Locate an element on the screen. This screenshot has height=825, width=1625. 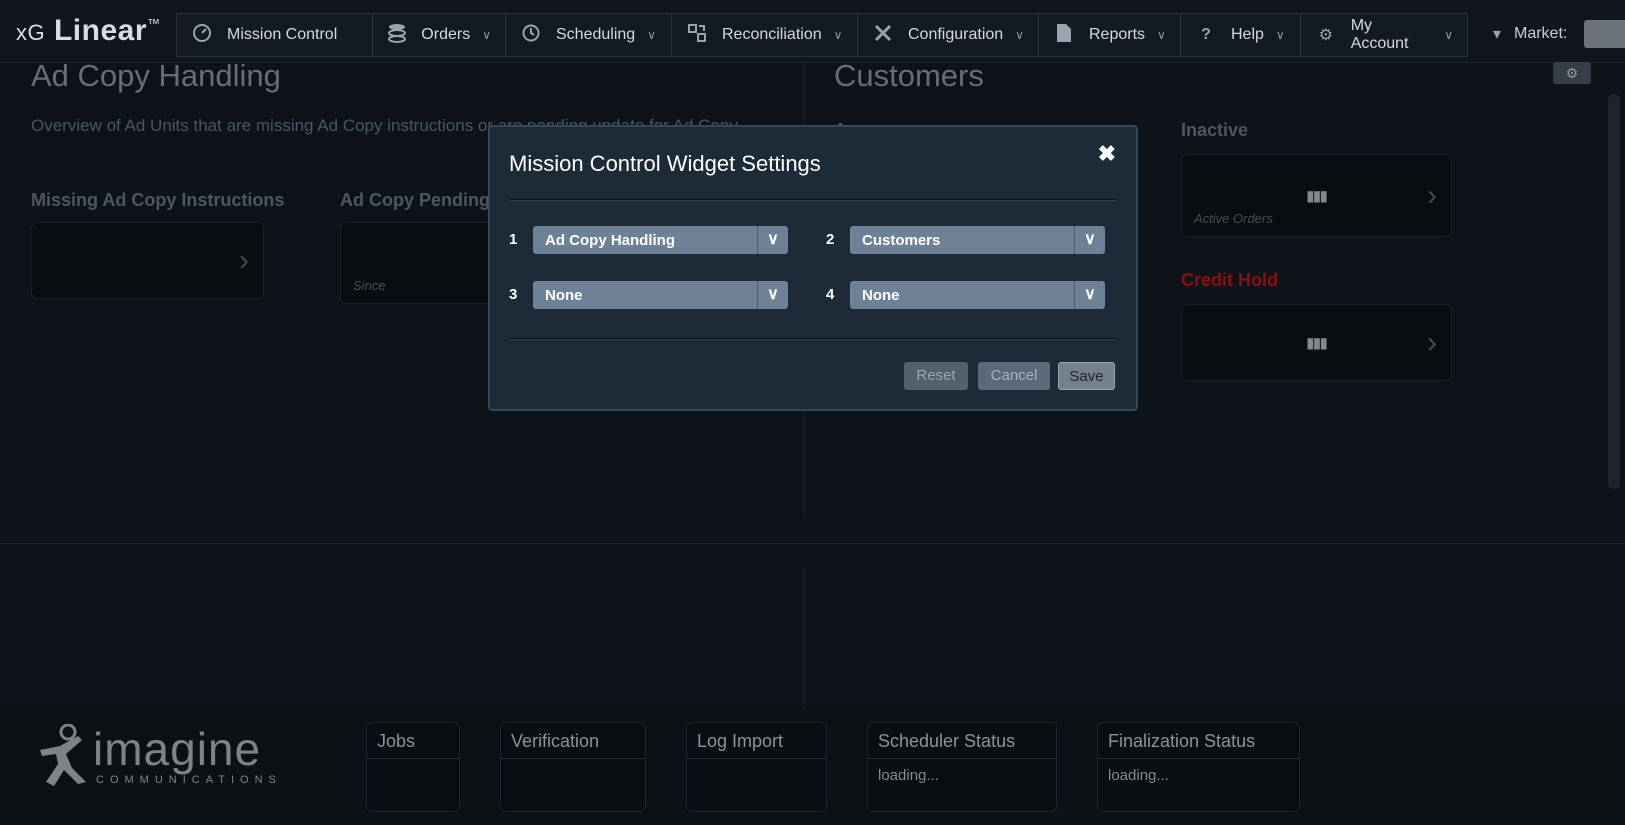
nav-help: ? Help ∨ is located at coordinates (1240, 35).